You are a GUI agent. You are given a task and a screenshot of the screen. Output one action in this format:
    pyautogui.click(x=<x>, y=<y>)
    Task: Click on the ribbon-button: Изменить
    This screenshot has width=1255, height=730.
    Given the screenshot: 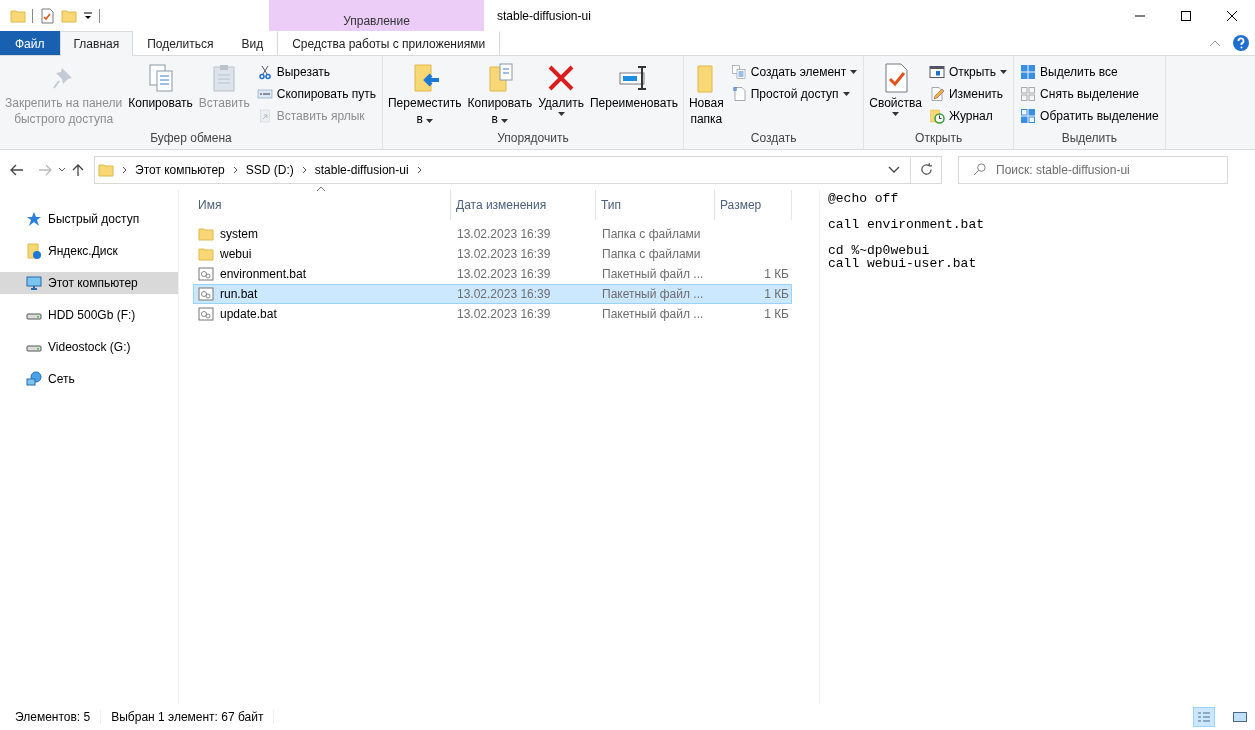 What is the action you would take?
    pyautogui.click(x=968, y=94)
    